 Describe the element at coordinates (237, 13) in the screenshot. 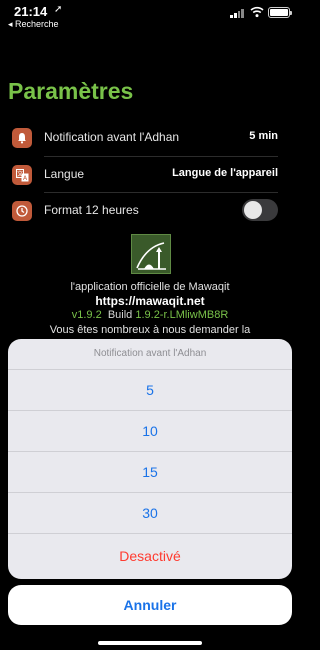

I see `cellular-signal-icon` at that location.